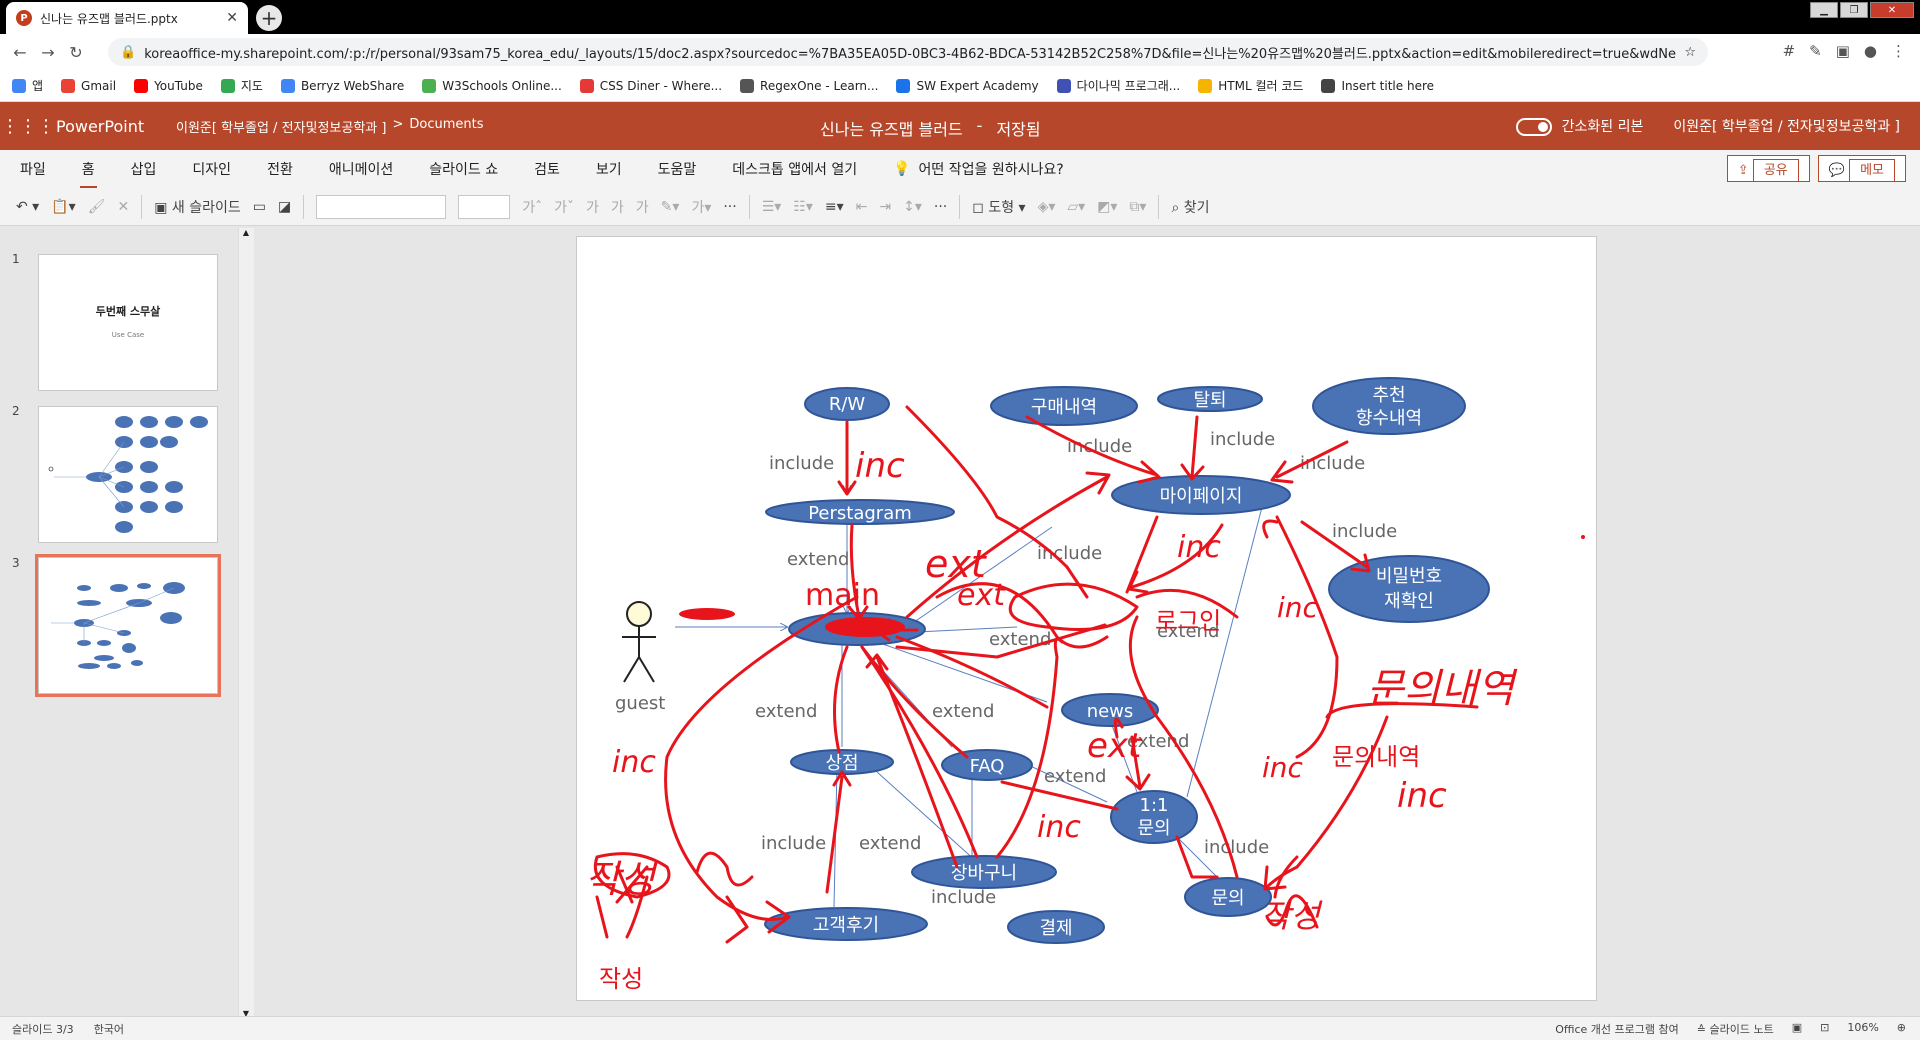  Describe the element at coordinates (1377, 85) in the screenshot. I see `bookmark-item: Insert title here` at that location.